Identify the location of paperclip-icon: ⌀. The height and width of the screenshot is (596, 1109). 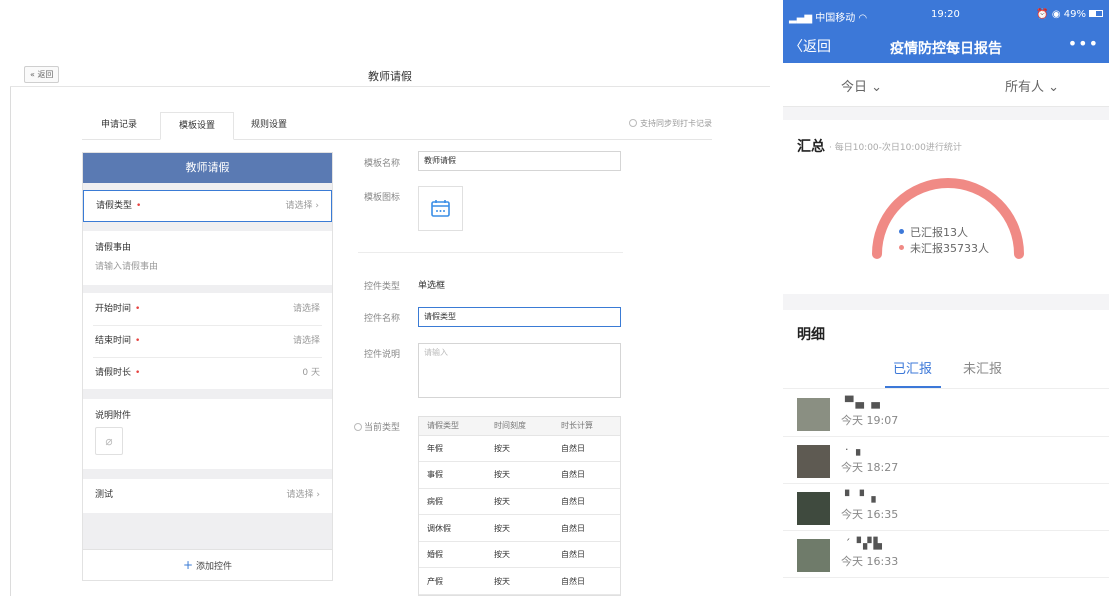
(109, 441).